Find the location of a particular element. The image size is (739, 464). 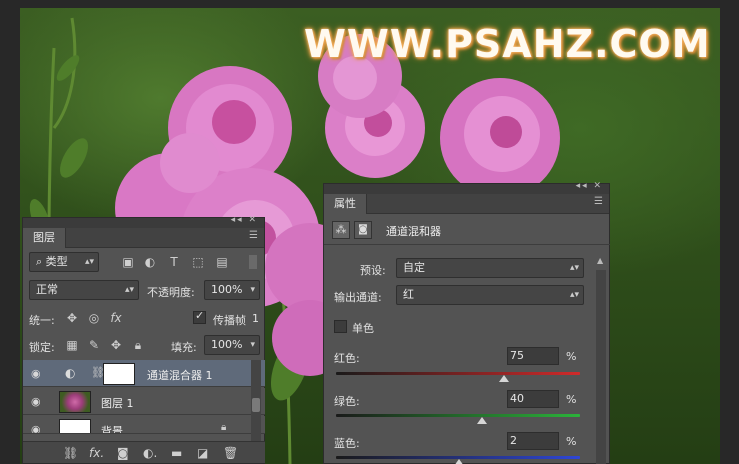

green-value-input: 40 is located at coordinates (533, 399).